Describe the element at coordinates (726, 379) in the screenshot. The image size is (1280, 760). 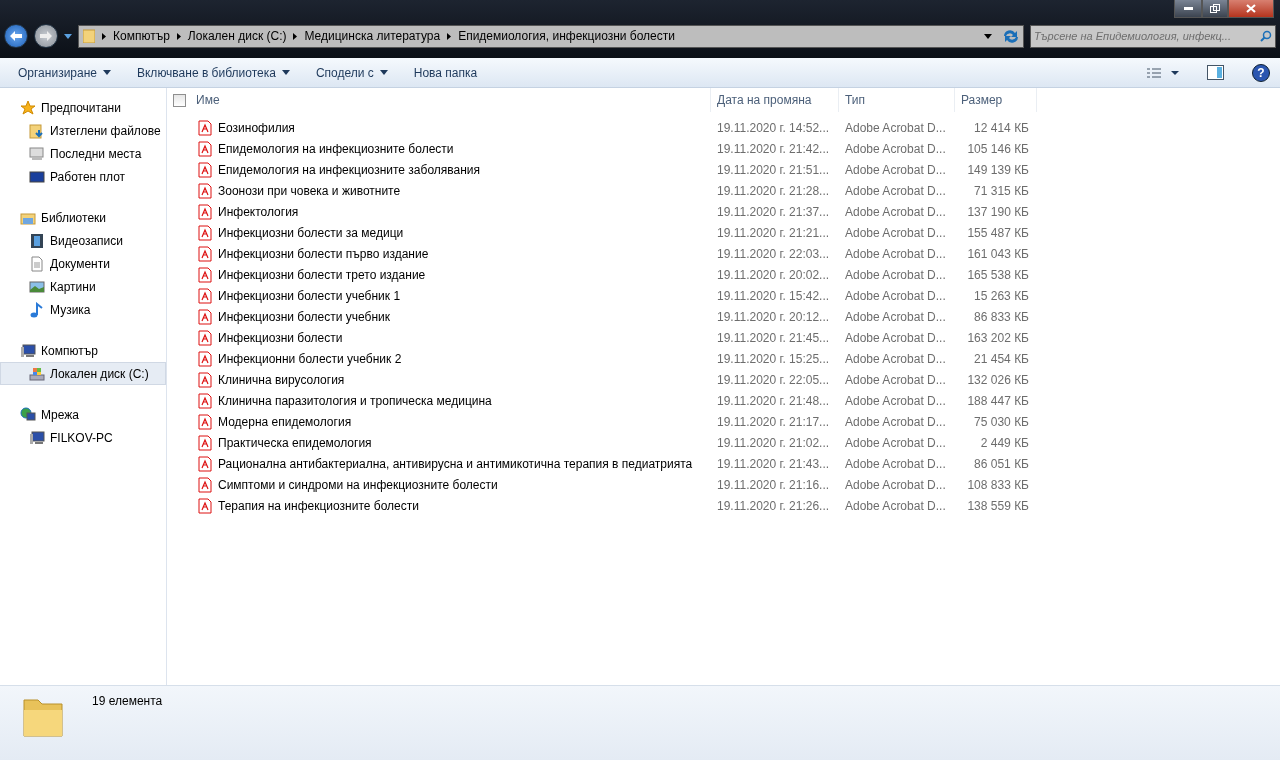
I see `file-row: Клинична вирусология 19.11.2020 г. 22:05... Adobe Acrobat D... 132 026 КБ` at that location.